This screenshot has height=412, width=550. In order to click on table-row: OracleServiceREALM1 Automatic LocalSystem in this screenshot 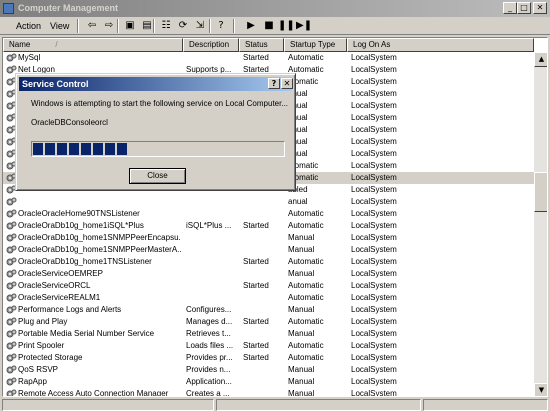, I will do `click(268, 298)`.